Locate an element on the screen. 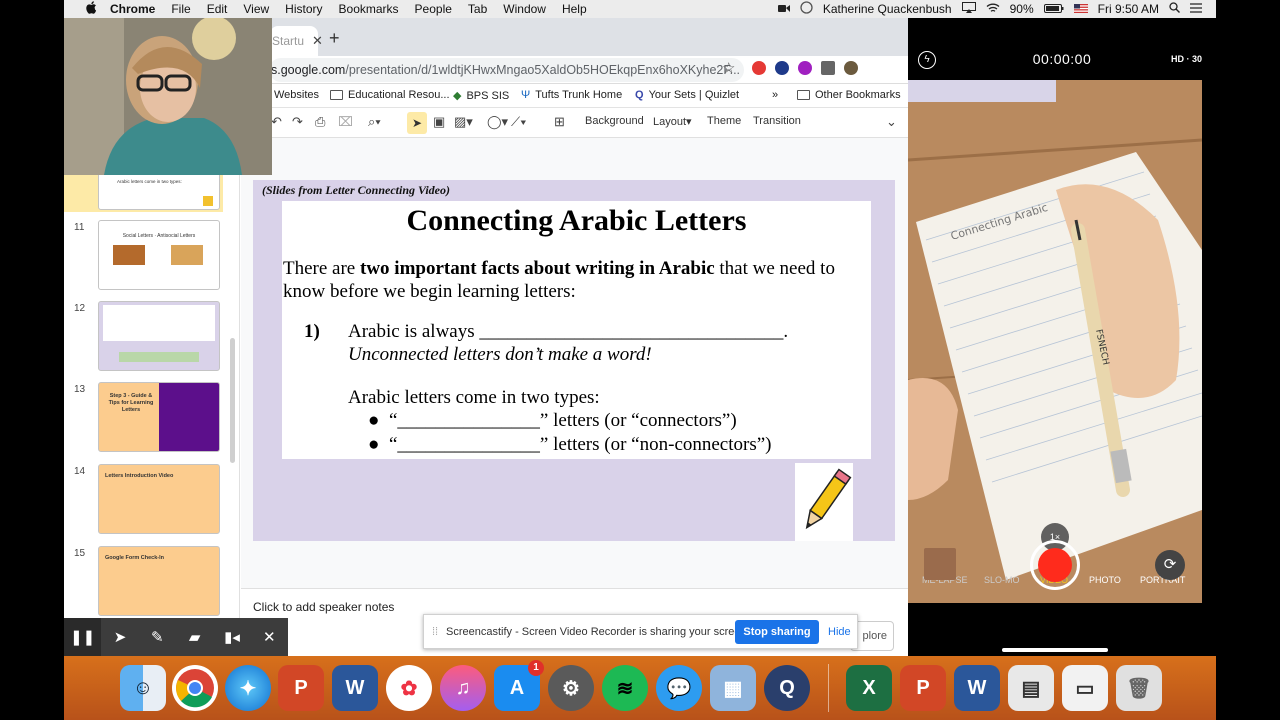 The image size is (1280, 720). camera-toggle-icon: ▮◂ is located at coordinates (231, 637).